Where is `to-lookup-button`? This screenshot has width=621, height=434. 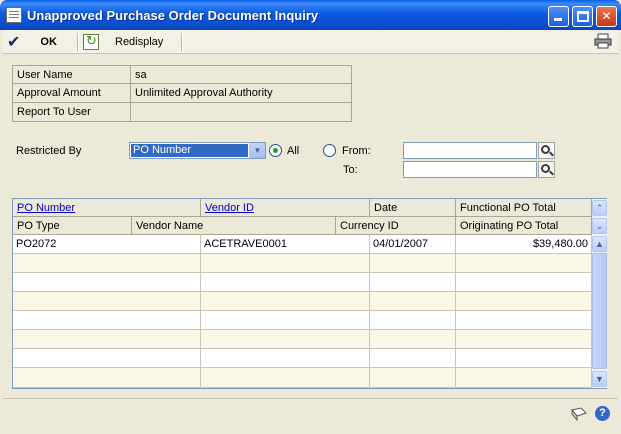
to-lookup-button is located at coordinates (546, 169).